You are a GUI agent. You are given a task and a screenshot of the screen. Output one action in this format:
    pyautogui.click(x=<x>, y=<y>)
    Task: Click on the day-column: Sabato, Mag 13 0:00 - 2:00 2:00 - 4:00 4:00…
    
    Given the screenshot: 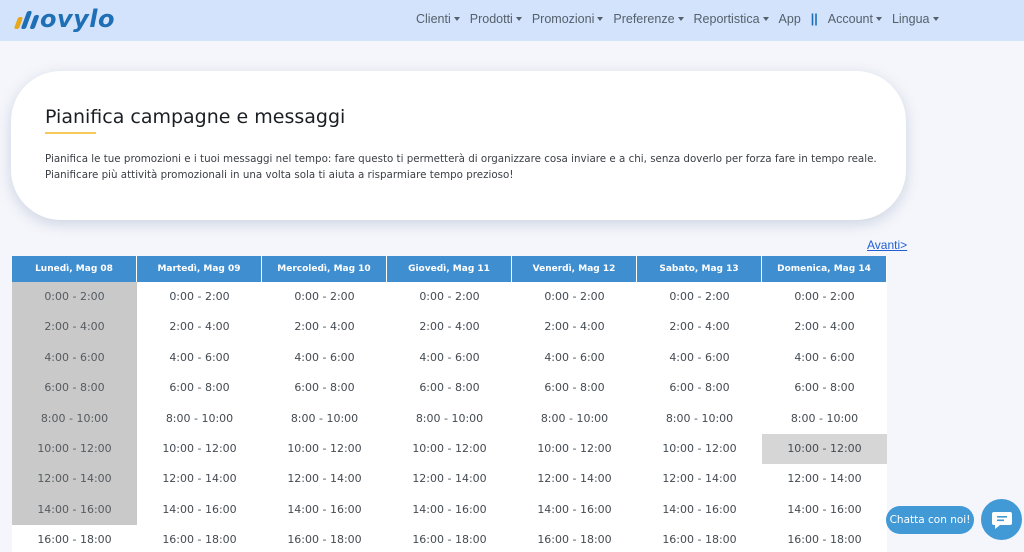 What is the action you would take?
    pyautogui.click(x=699, y=404)
    